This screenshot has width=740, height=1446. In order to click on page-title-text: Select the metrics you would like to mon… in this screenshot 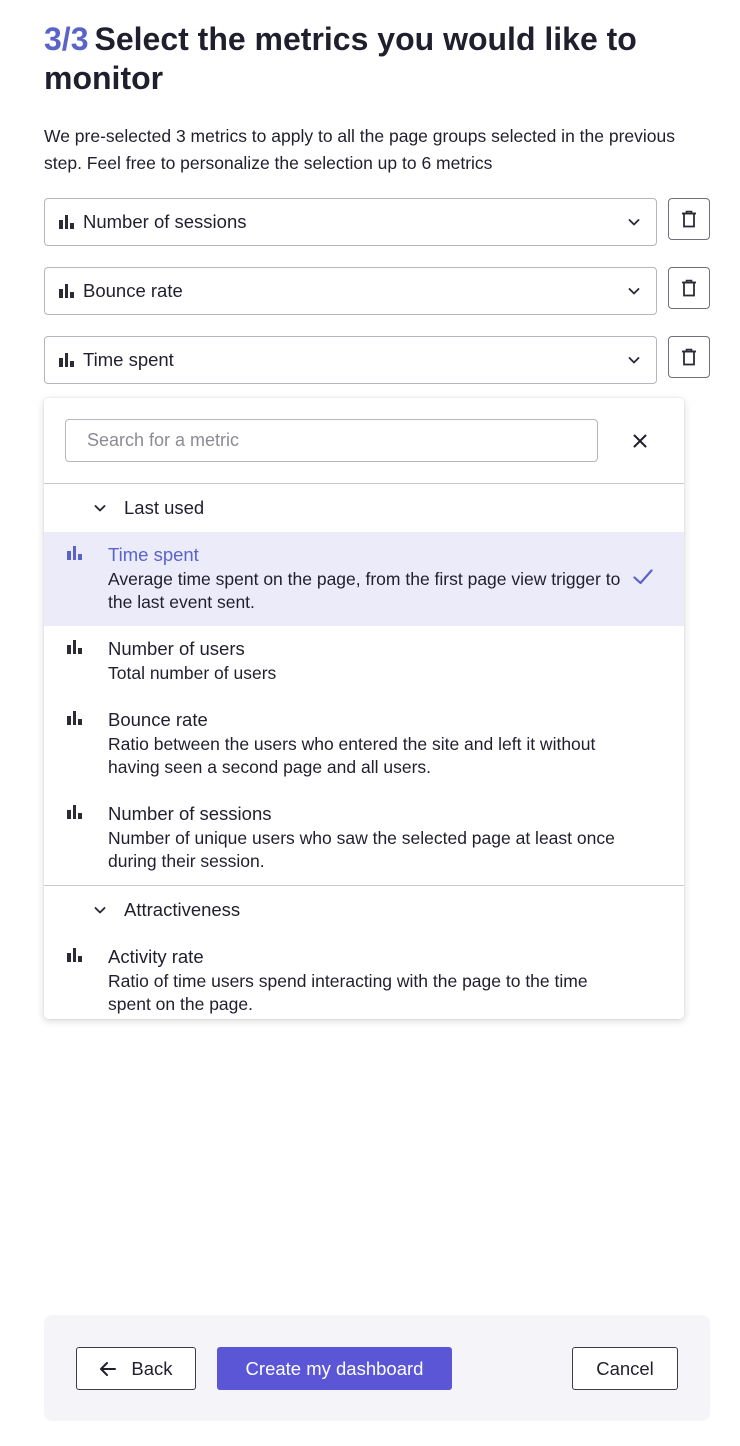, I will do `click(340, 58)`.